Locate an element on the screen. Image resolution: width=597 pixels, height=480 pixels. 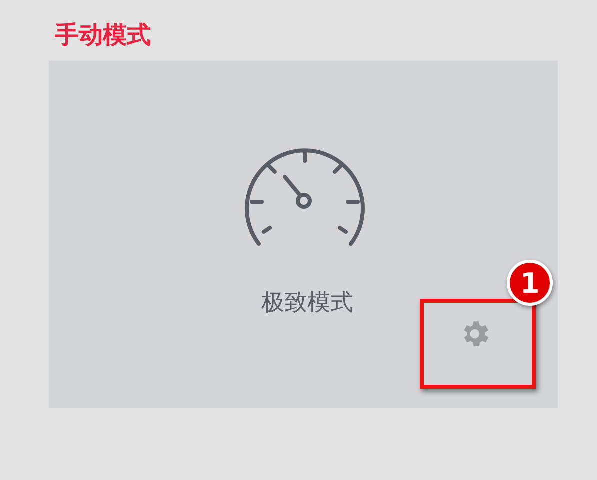
step-badge: 1 is located at coordinates (530, 283).